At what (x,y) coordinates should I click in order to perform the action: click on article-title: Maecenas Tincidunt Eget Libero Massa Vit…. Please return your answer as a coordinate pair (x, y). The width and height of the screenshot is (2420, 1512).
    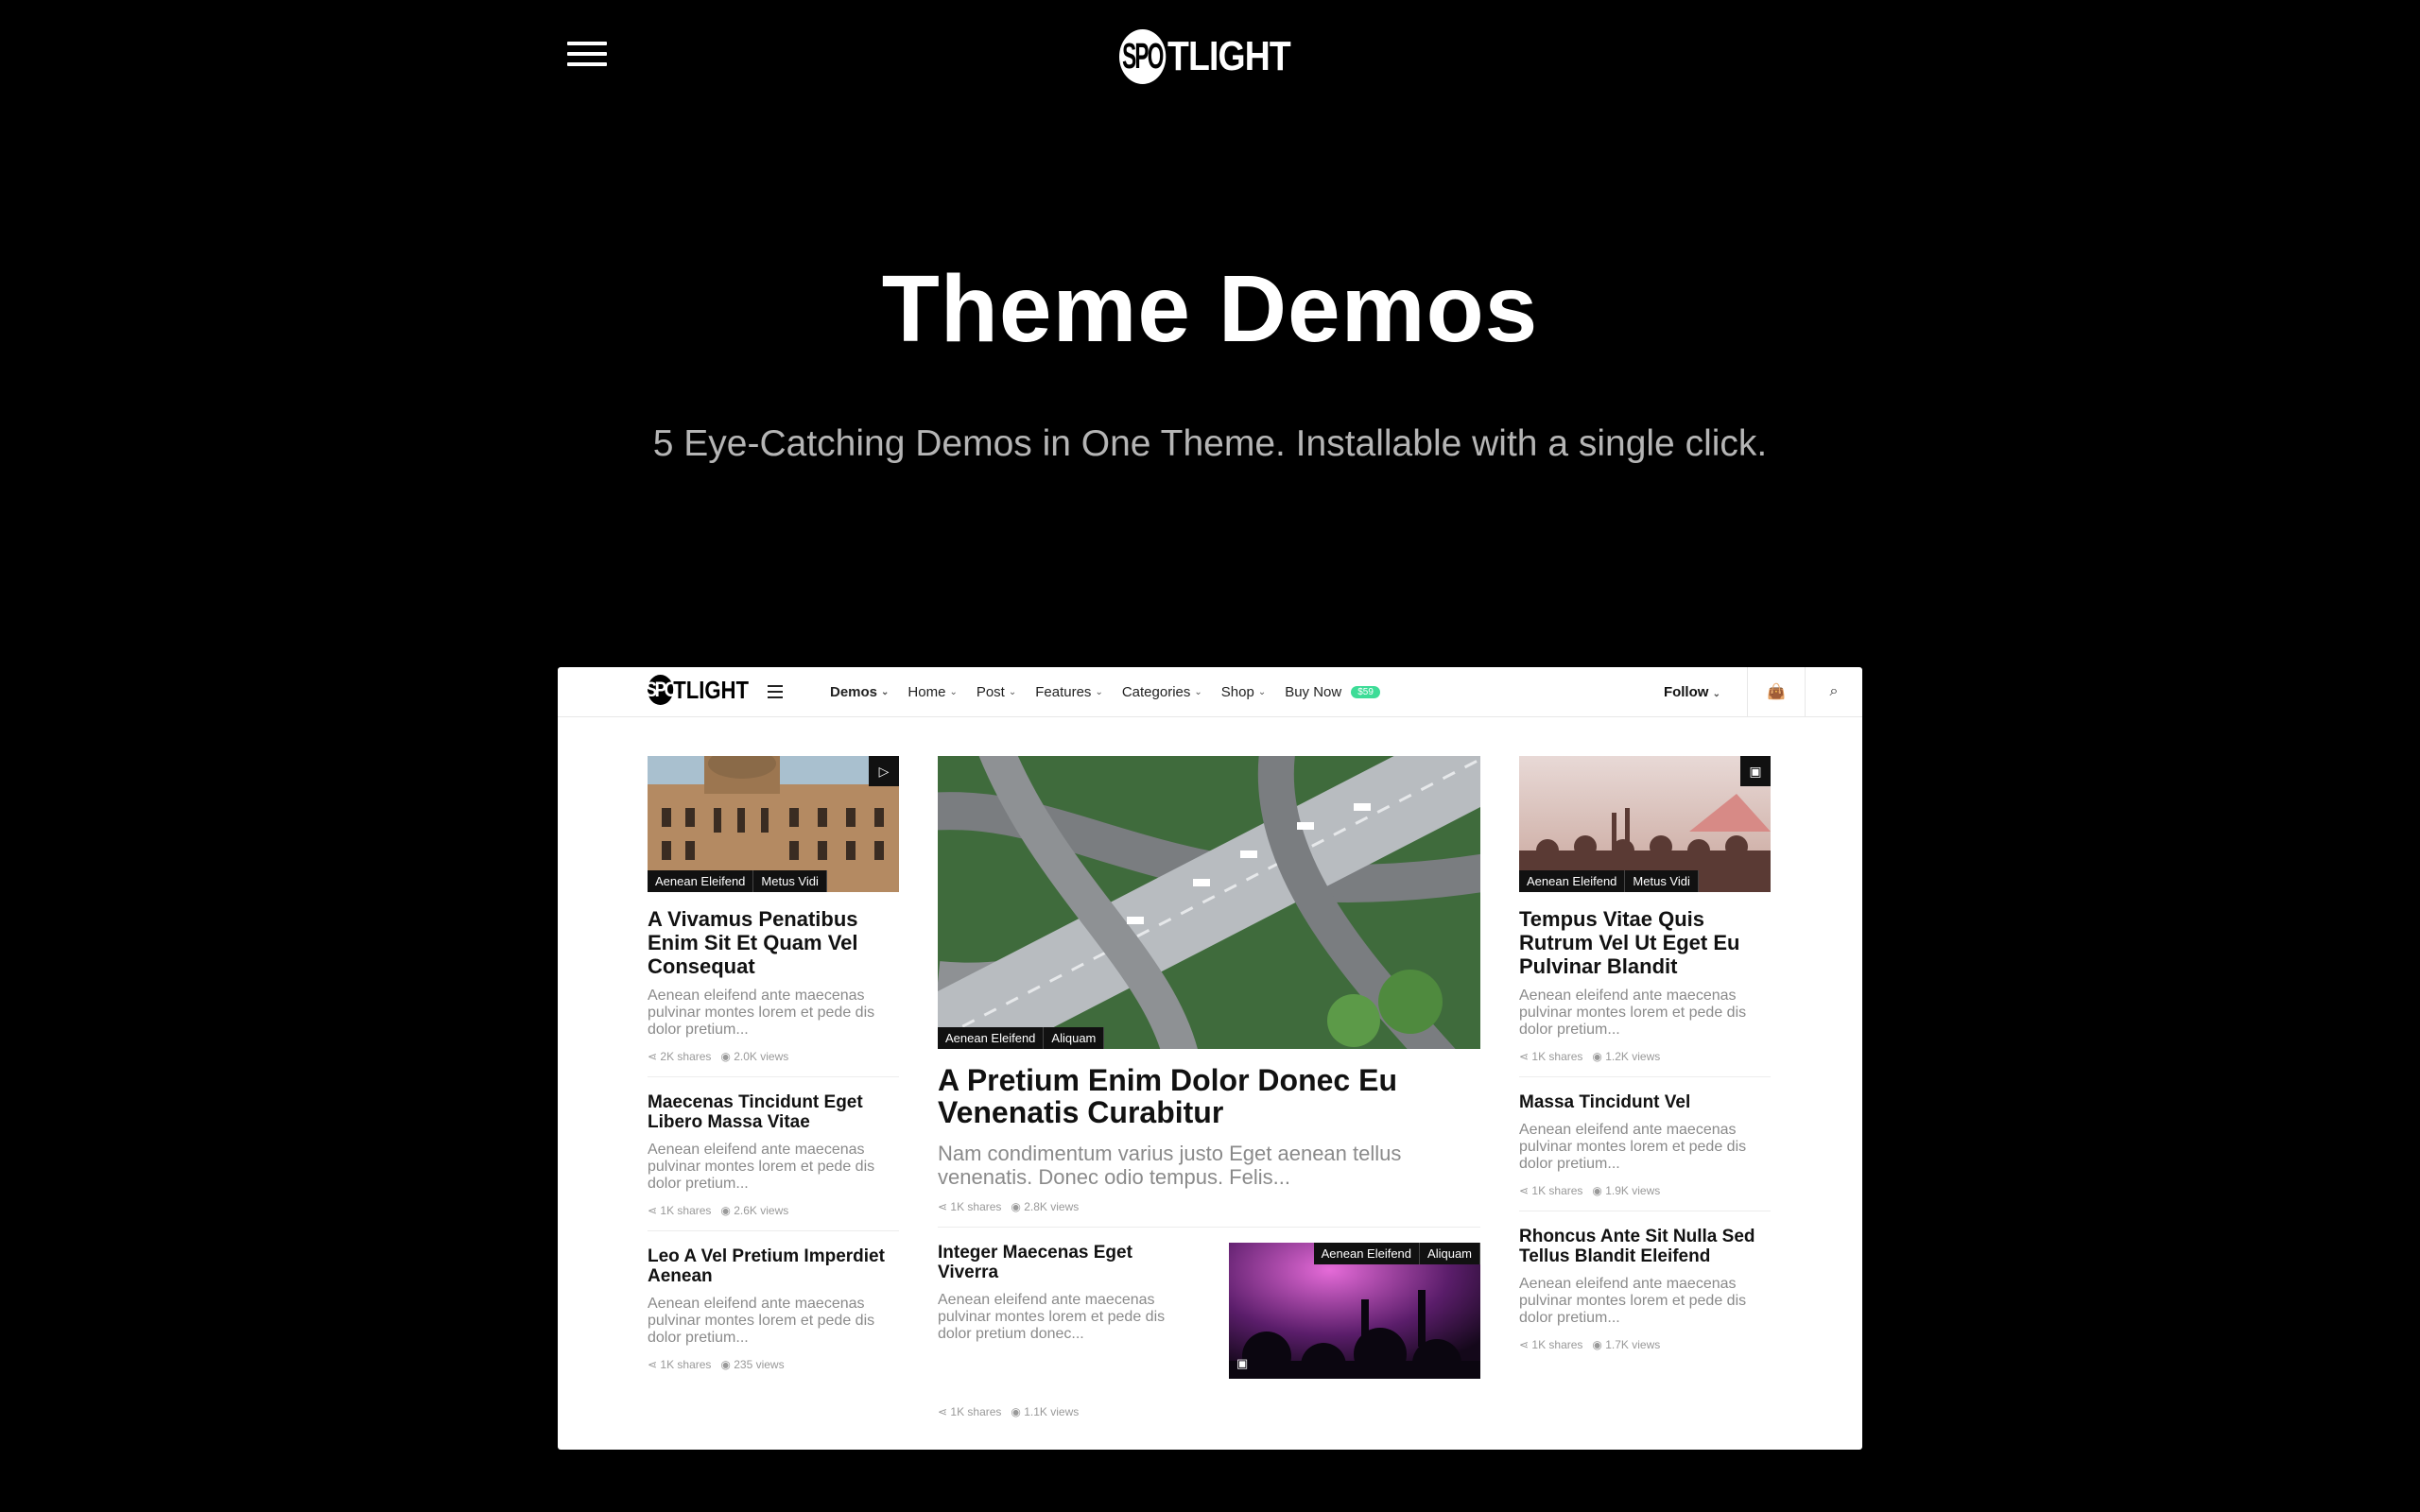
    Looking at the image, I should click on (774, 1112).